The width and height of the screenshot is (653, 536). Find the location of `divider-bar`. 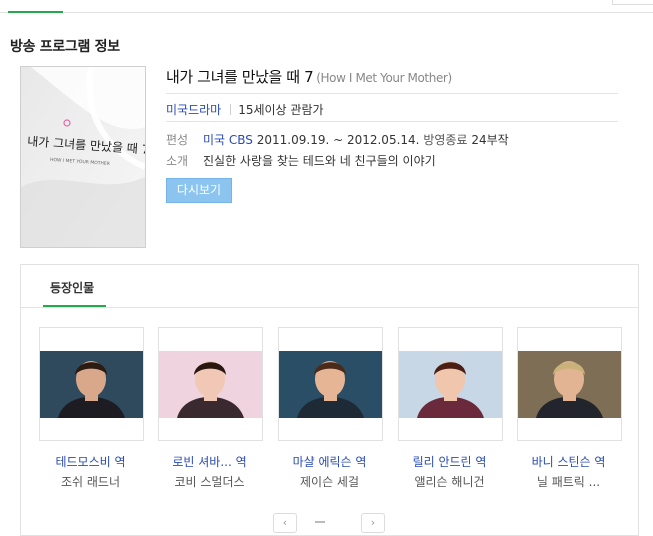

divider-bar is located at coordinates (231, 109).